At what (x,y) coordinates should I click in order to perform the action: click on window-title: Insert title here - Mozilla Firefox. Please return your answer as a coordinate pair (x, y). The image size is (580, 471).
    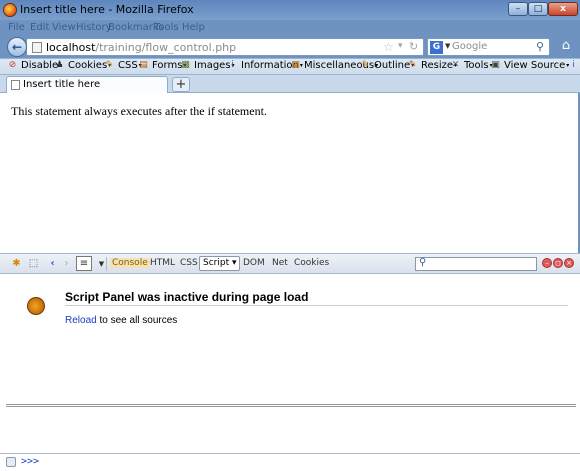
    Looking at the image, I should click on (107, 9).